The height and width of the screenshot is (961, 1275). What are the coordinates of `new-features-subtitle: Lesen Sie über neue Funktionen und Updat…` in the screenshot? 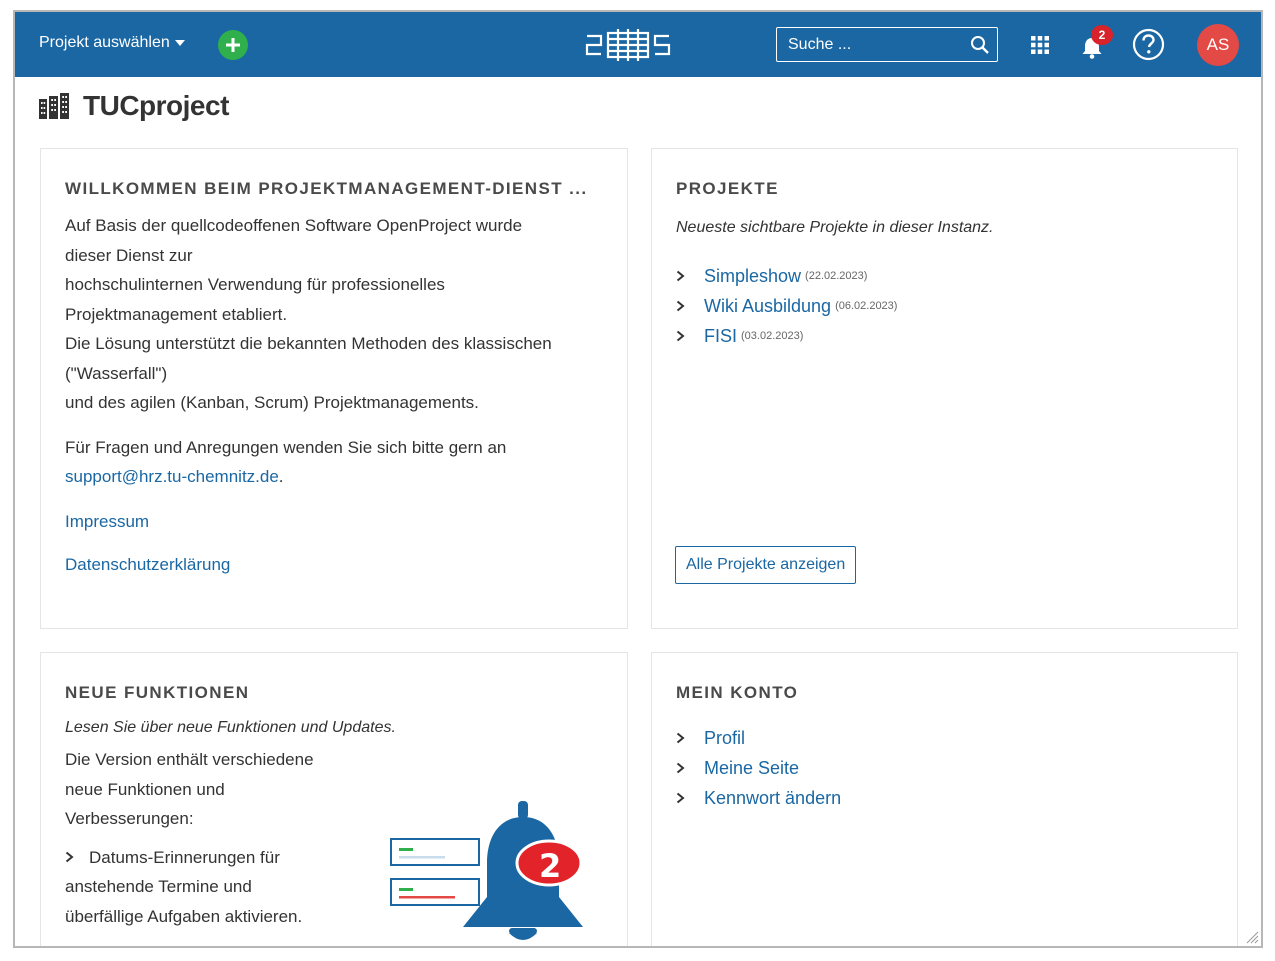 It's located at (230, 727).